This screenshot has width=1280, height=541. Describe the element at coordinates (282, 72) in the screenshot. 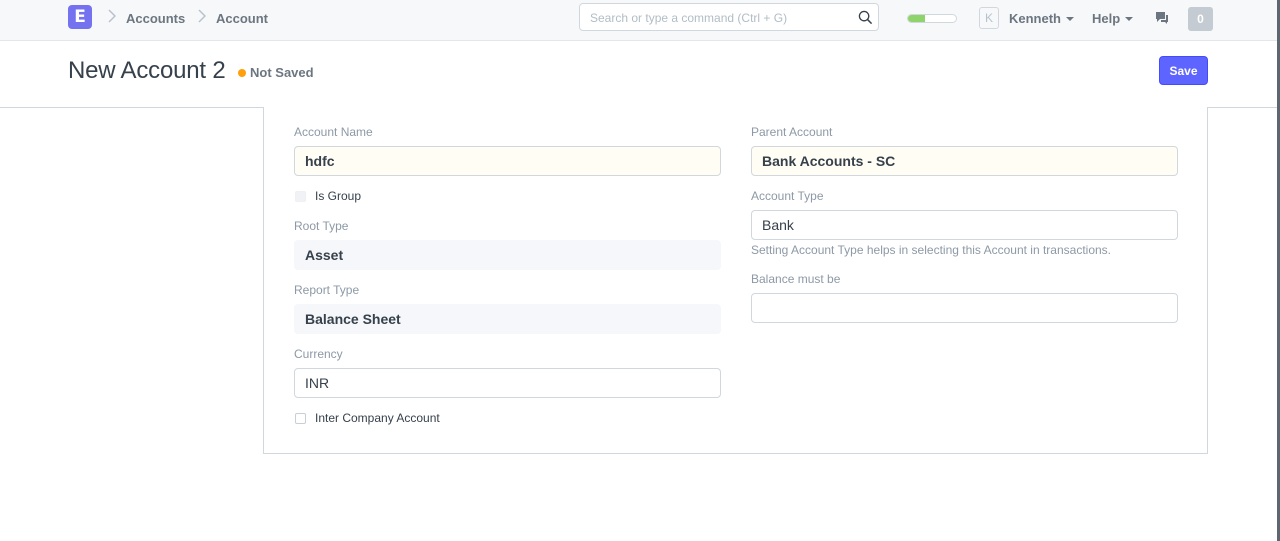

I see `status-badge: Not Saved` at that location.